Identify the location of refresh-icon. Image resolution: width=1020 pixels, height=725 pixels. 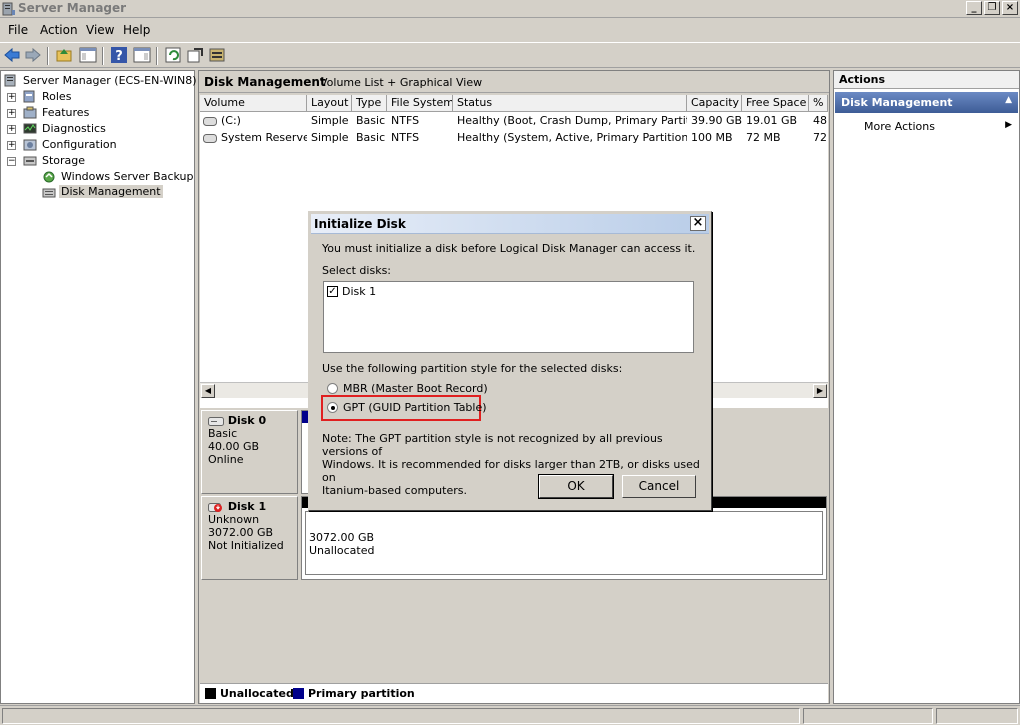
(173, 55).